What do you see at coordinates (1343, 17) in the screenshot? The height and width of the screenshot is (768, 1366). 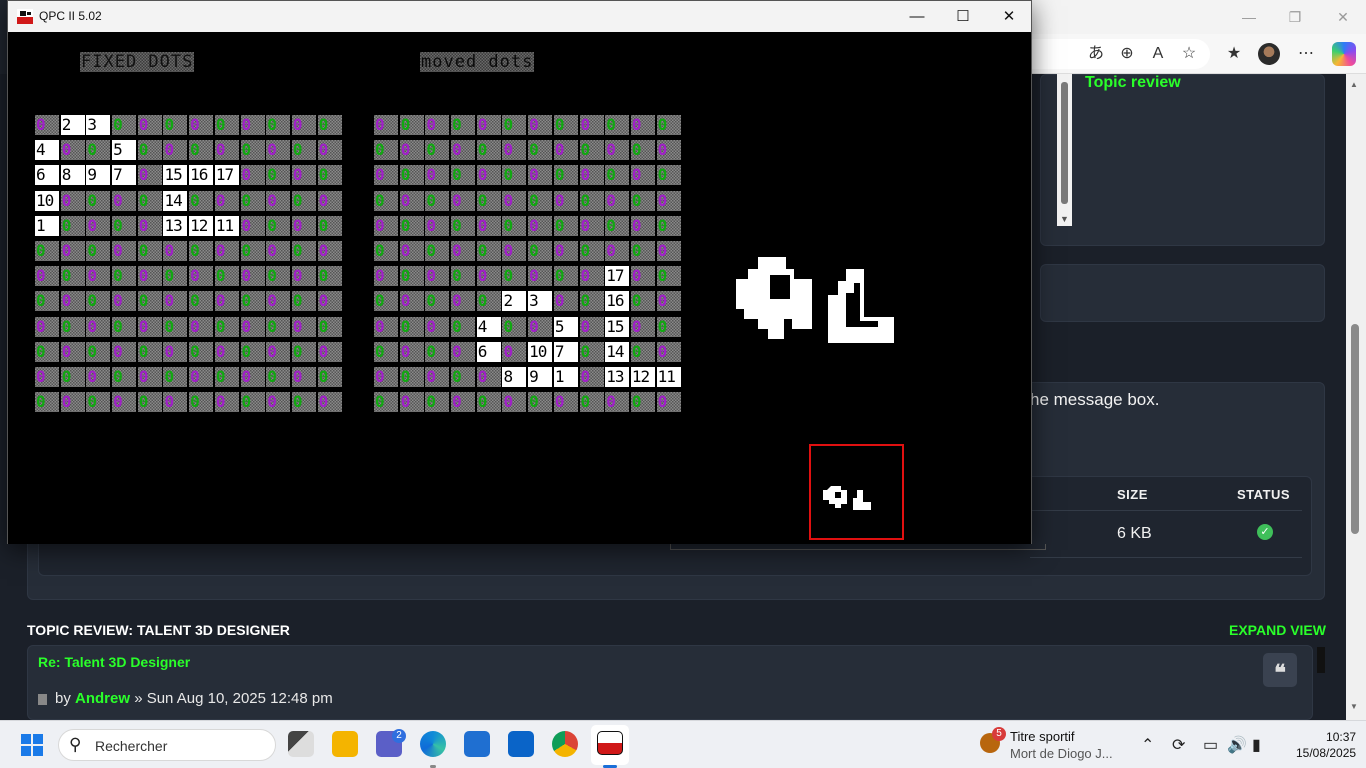 I see `browser-close-button: ✕` at bounding box center [1343, 17].